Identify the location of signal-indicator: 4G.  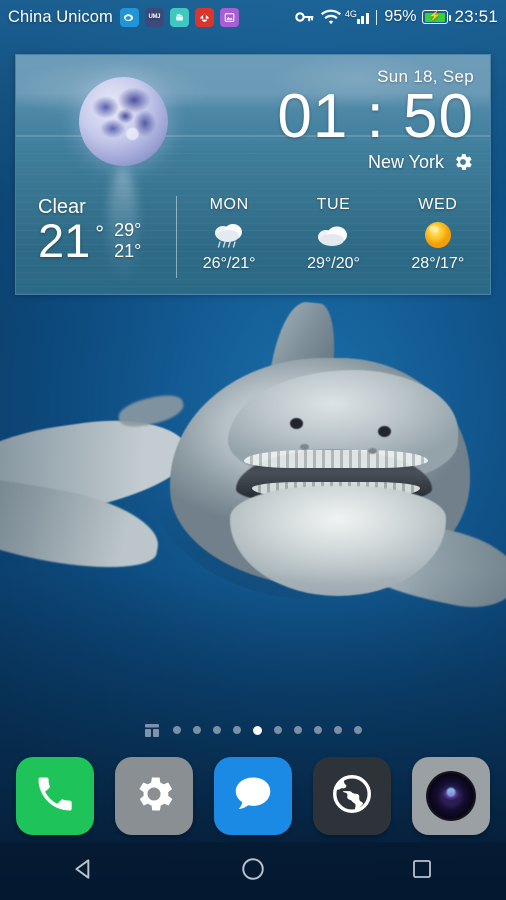
(356, 16).